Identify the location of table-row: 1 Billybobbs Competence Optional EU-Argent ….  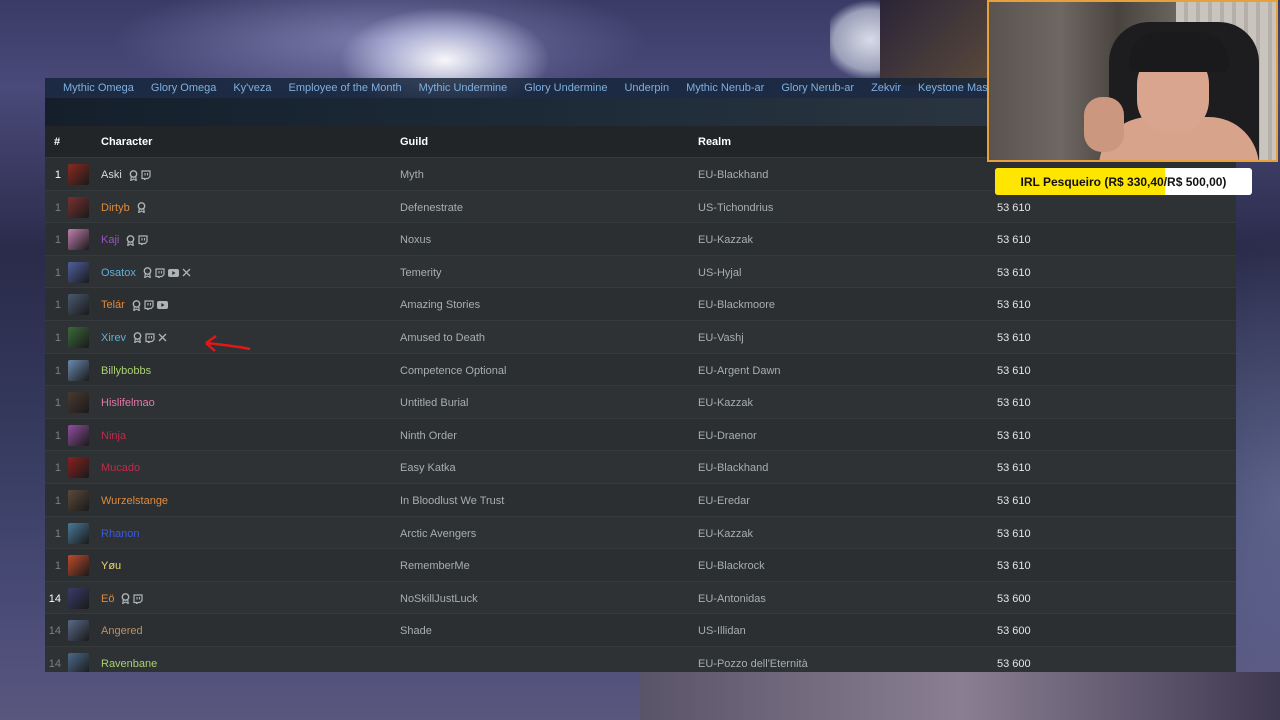
(640, 369).